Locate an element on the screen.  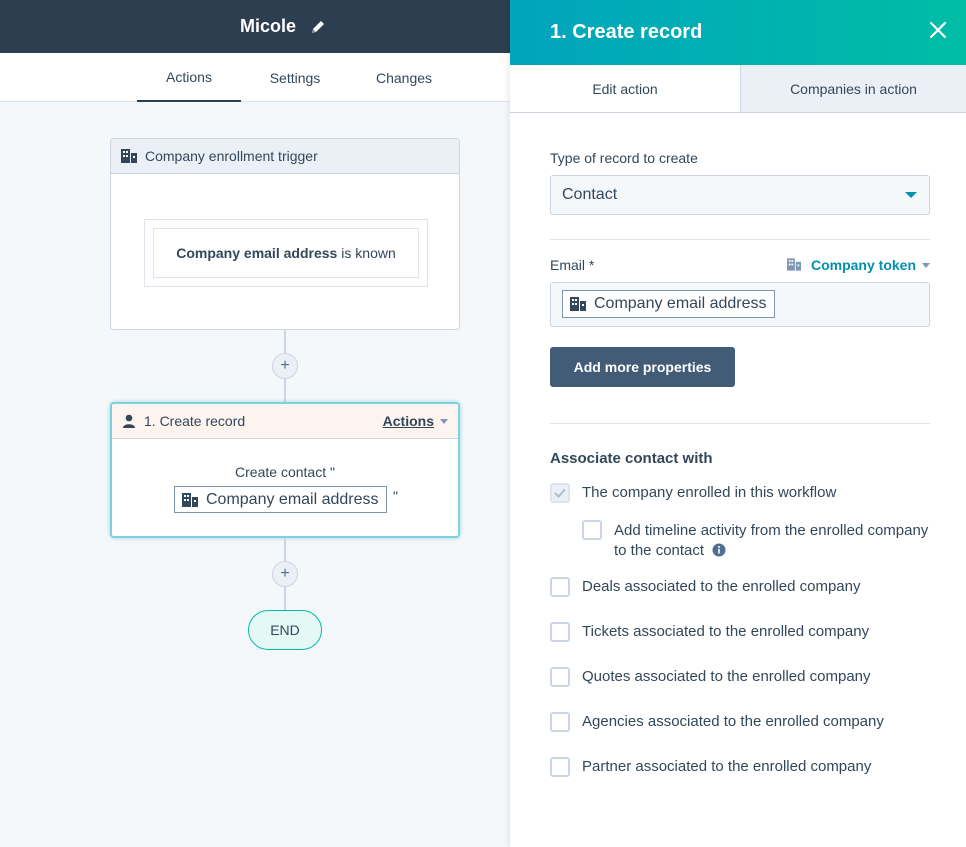
record-type-value: Contact is located at coordinates (590, 194).